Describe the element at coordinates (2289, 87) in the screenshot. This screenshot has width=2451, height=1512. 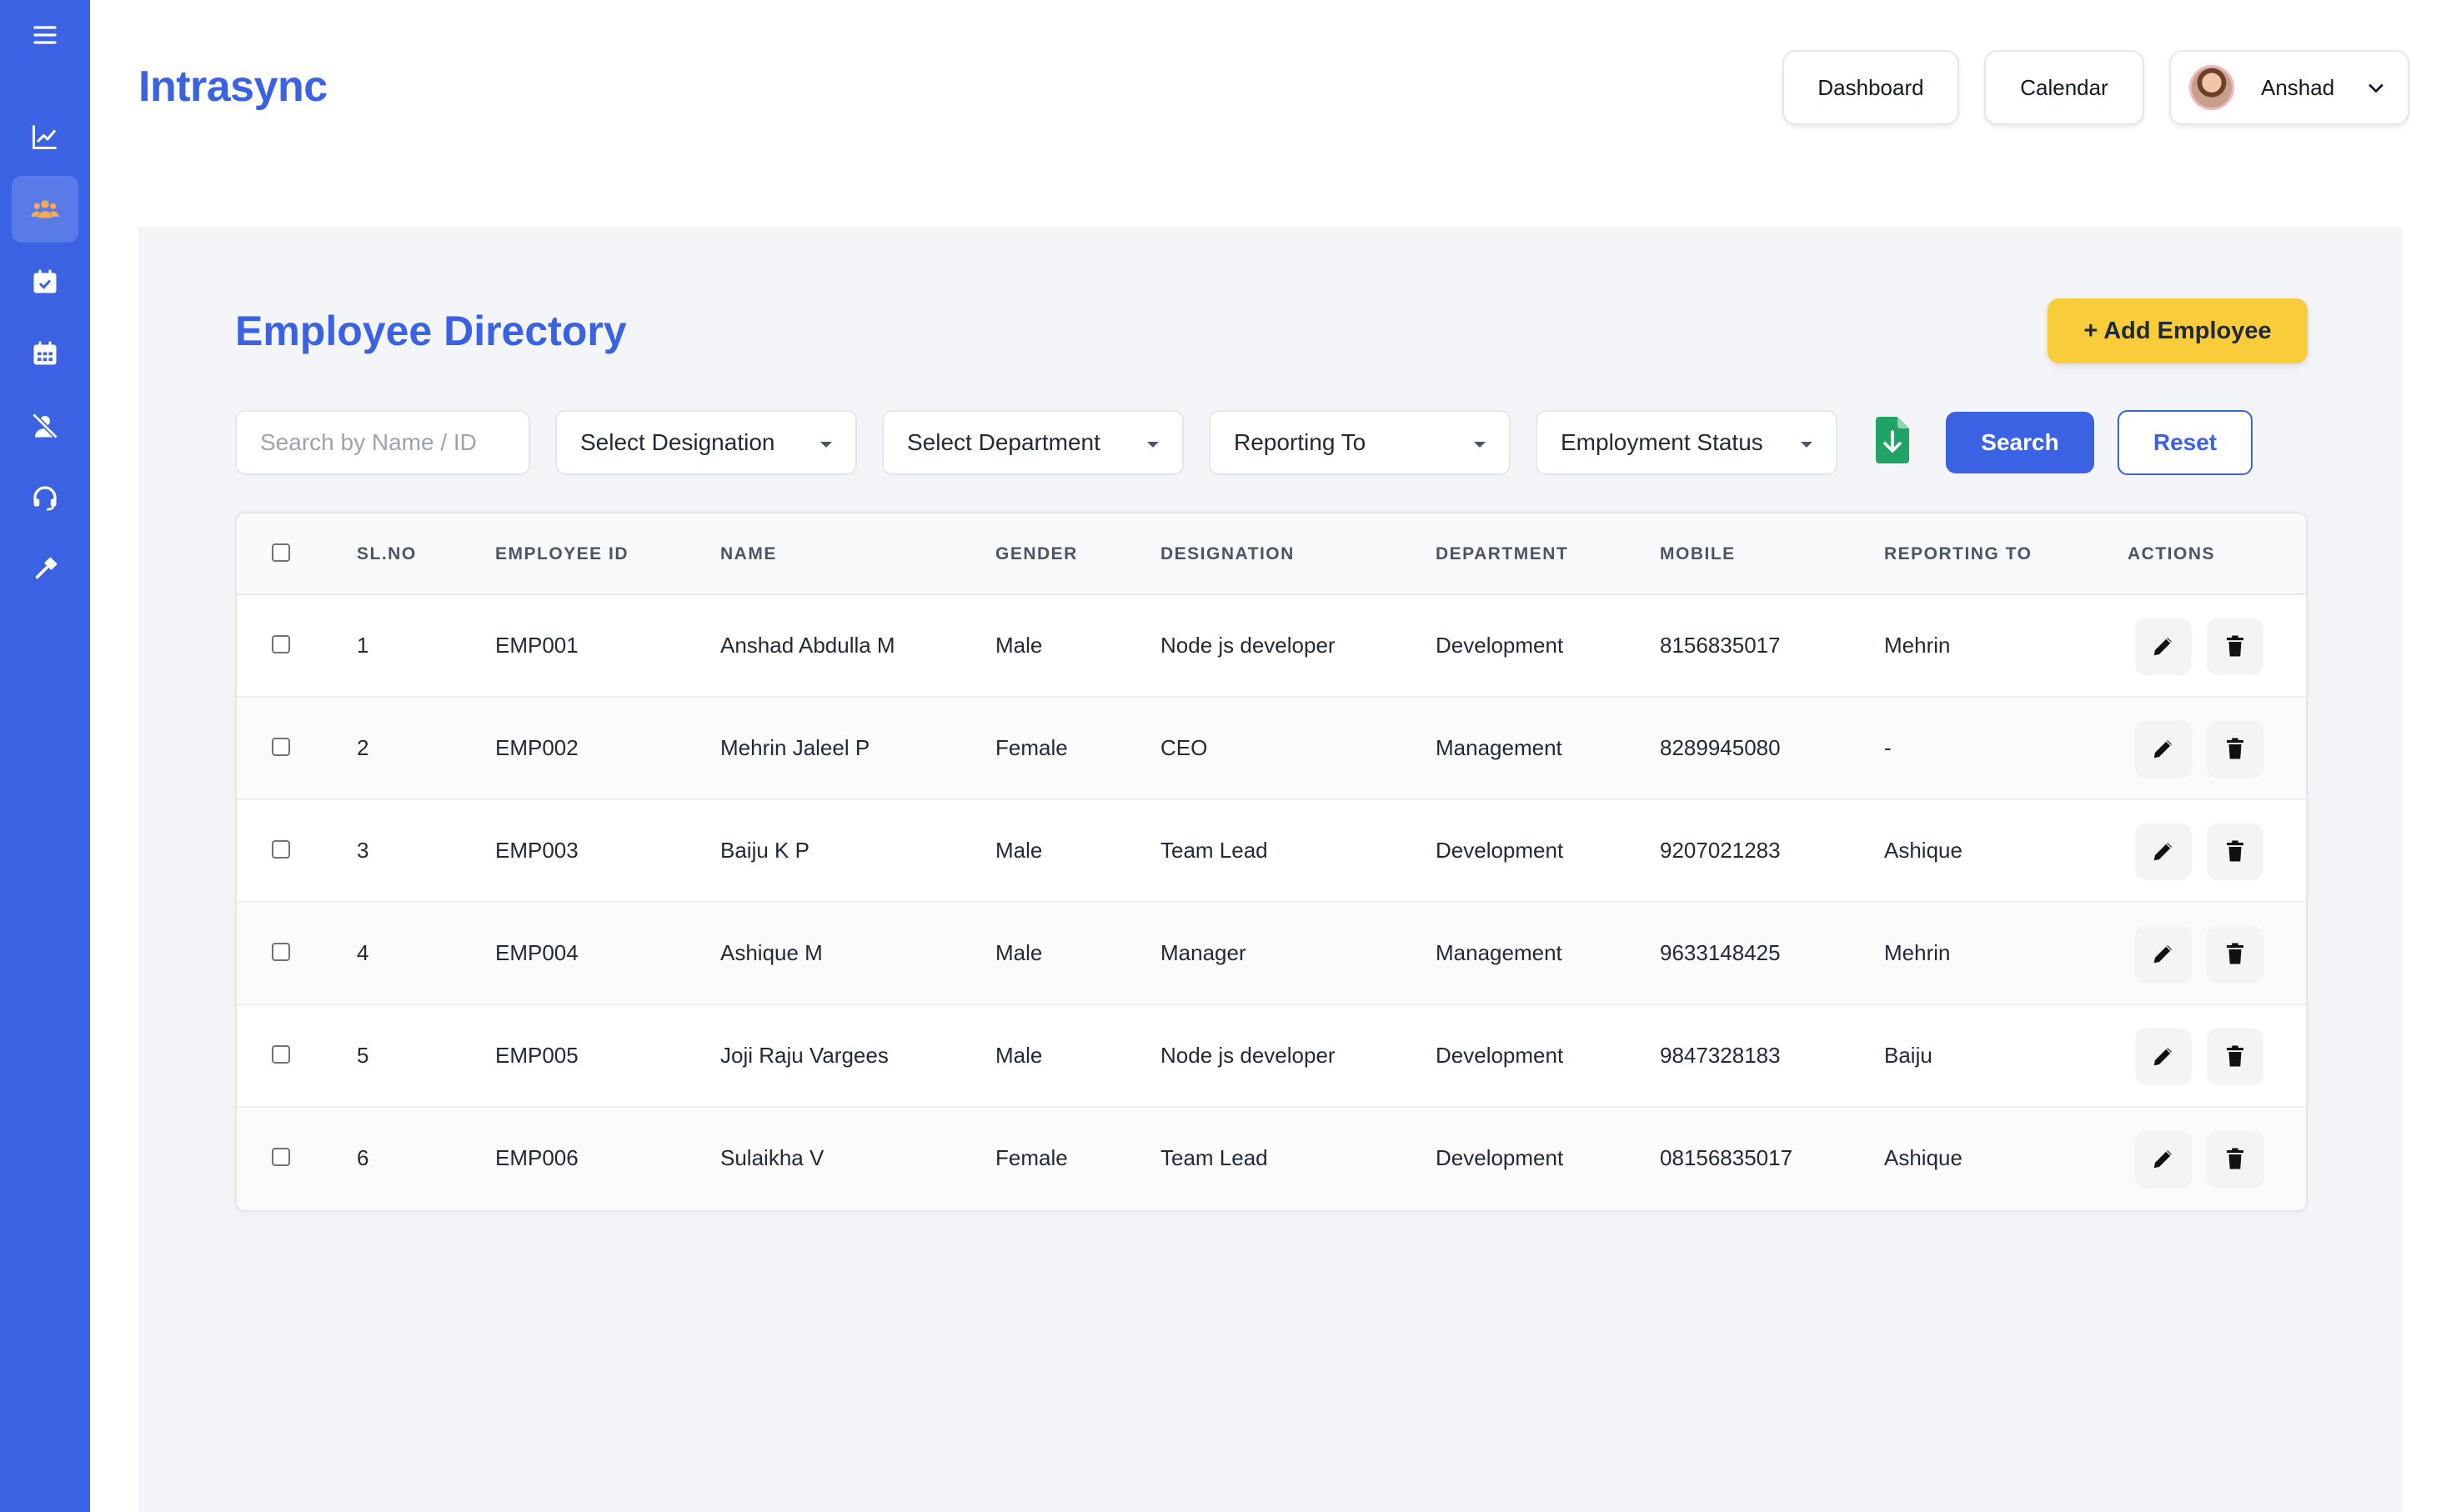
I see `user-menu: Anshad` at that location.